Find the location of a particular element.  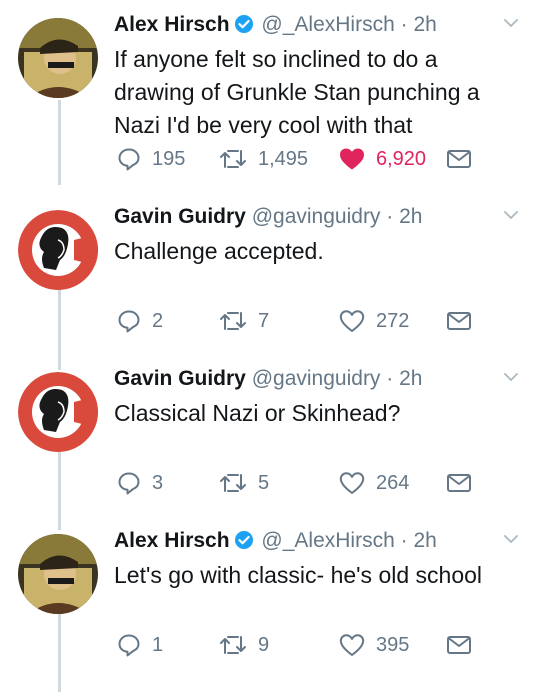

reply-button: 3 is located at coordinates (139, 483).